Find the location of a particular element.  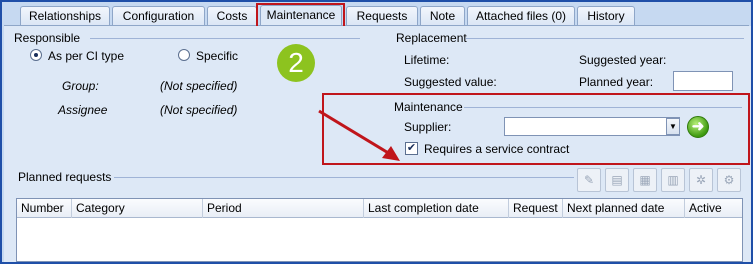

save-icon: ▥ is located at coordinates (673, 180).